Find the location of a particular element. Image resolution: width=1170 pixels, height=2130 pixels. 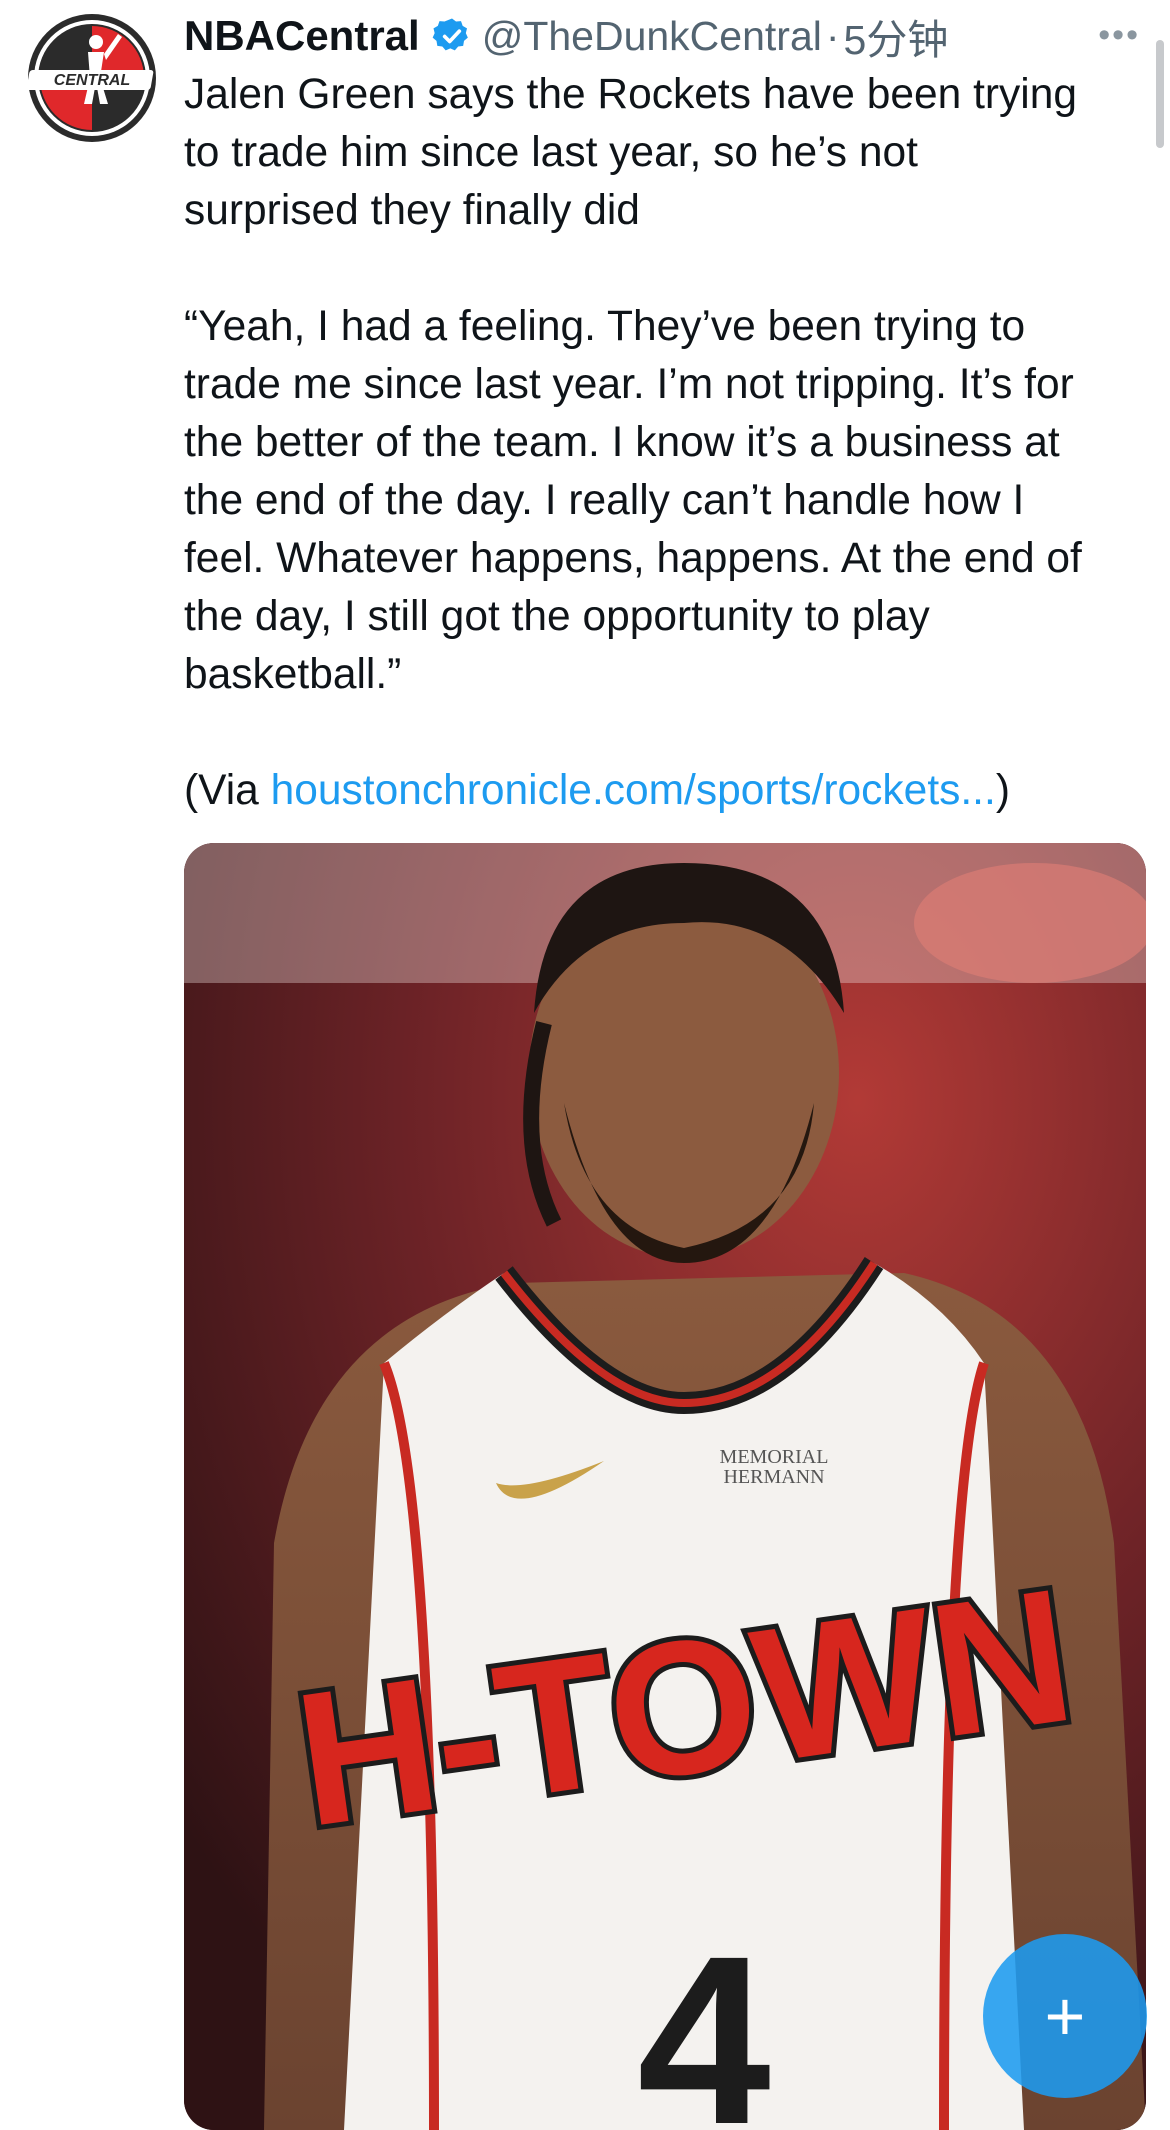

via-suffix: ) is located at coordinates (1002, 790).